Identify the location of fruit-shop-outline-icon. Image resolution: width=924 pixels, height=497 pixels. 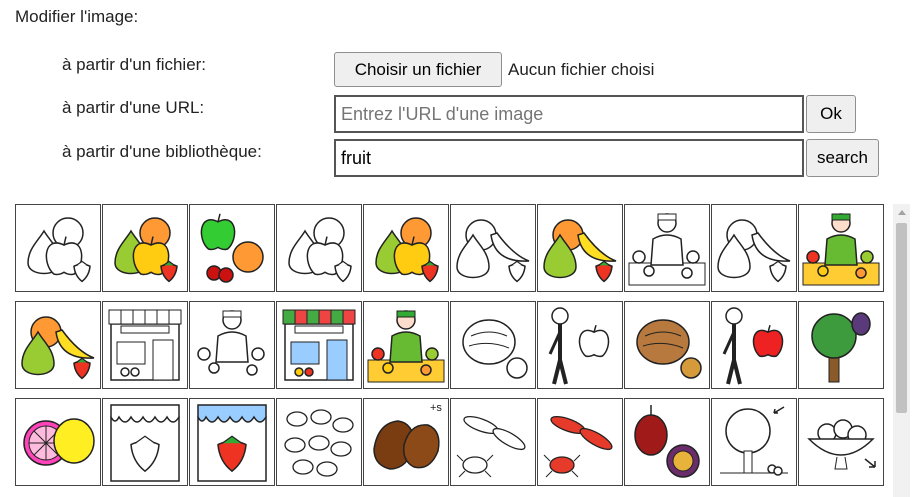
(145, 345).